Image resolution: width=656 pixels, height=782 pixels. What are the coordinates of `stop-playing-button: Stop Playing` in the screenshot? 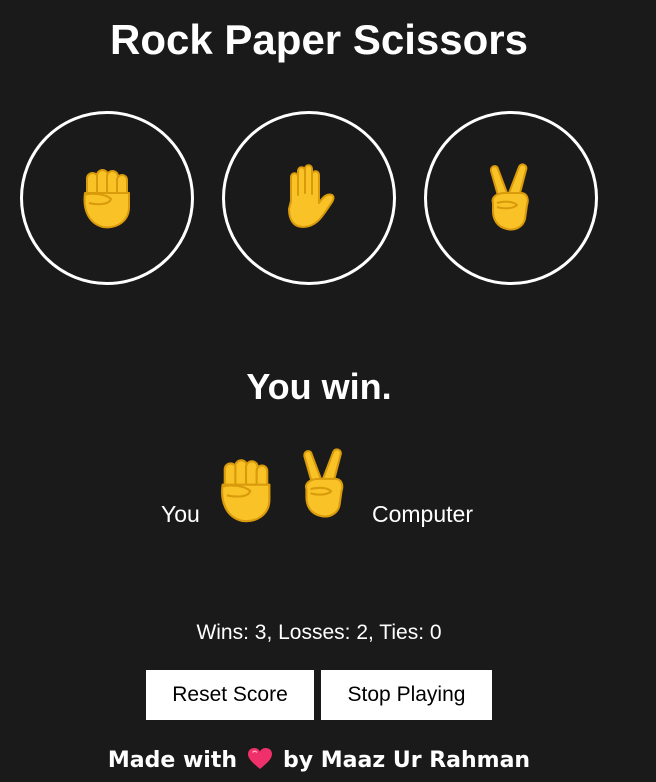 It's located at (406, 695).